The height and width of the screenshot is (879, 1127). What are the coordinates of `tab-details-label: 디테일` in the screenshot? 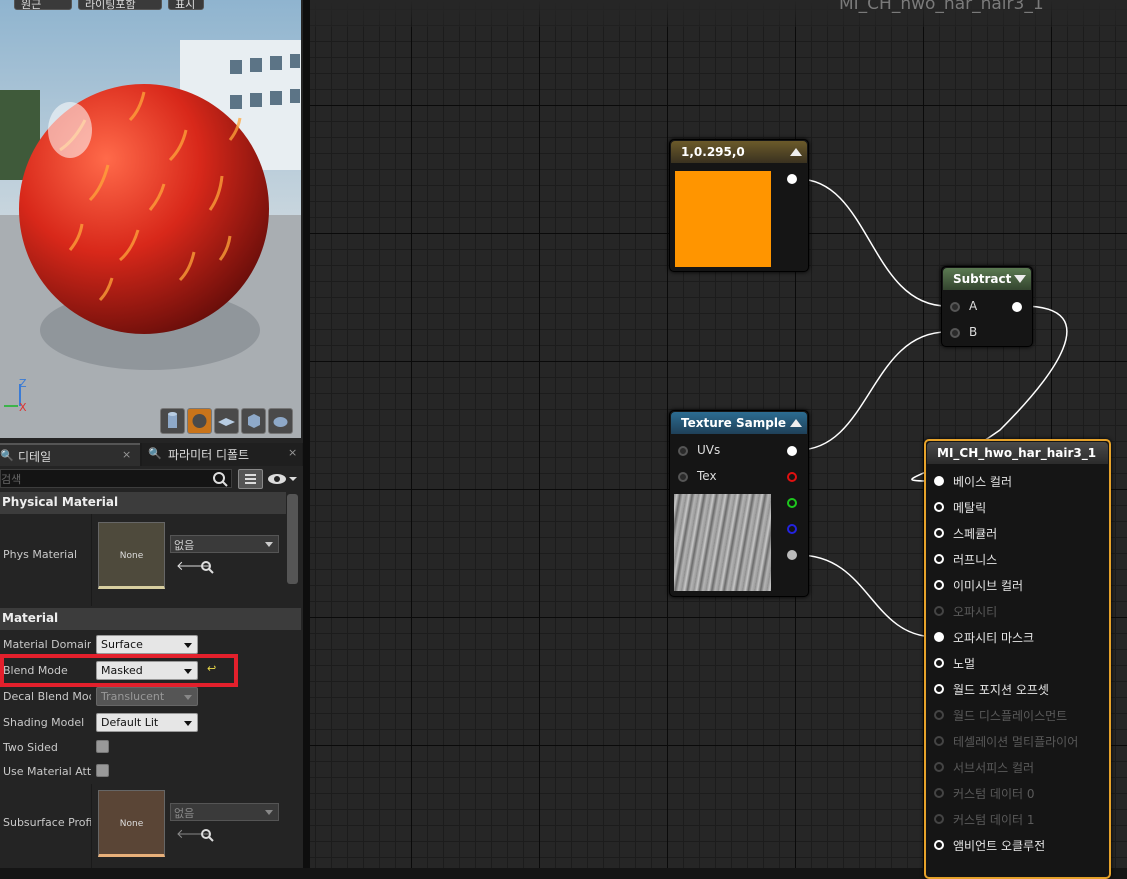 It's located at (35, 457).